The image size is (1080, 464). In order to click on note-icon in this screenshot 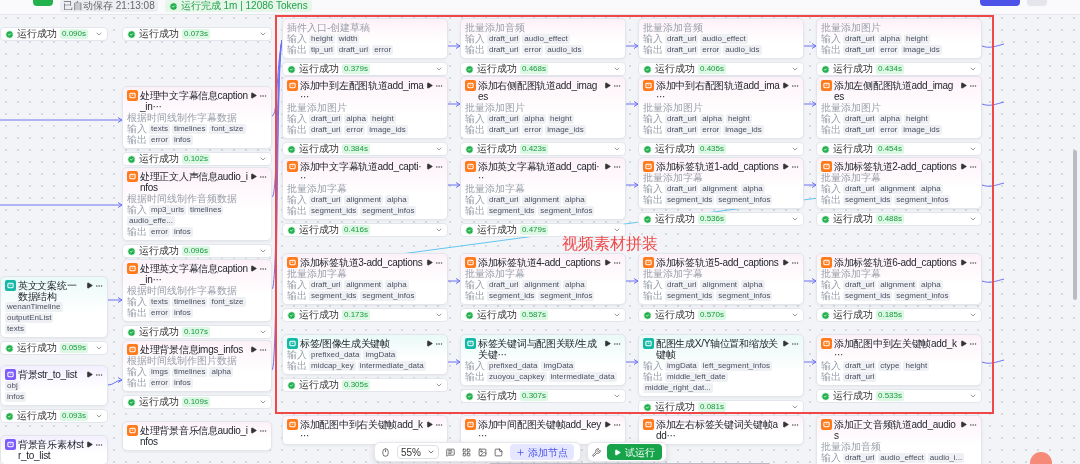, I will do `click(498, 452)`.